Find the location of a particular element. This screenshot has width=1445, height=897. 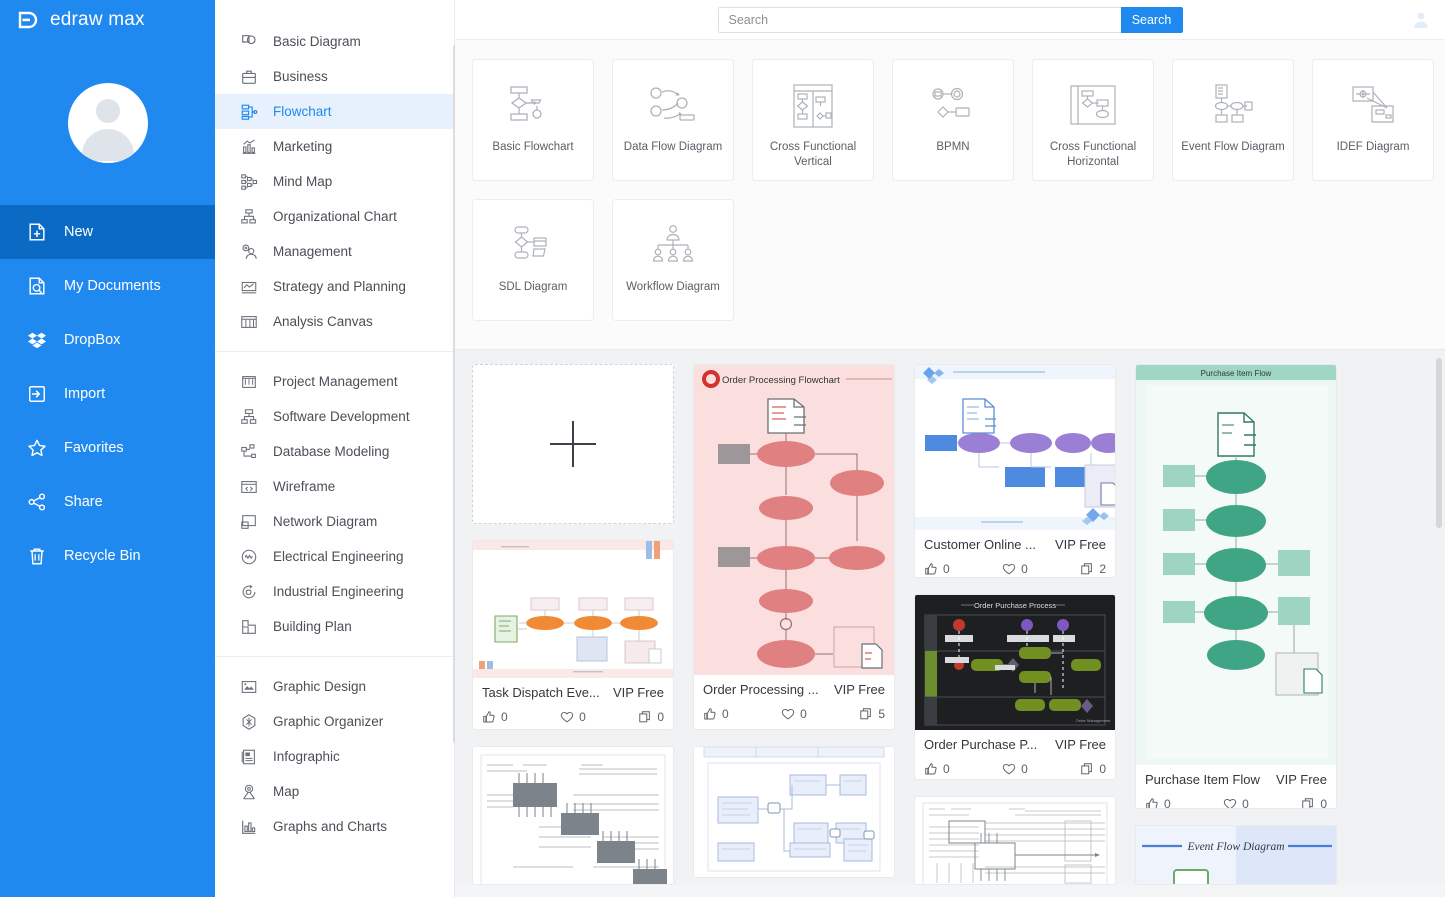

search-input is located at coordinates (919, 19).